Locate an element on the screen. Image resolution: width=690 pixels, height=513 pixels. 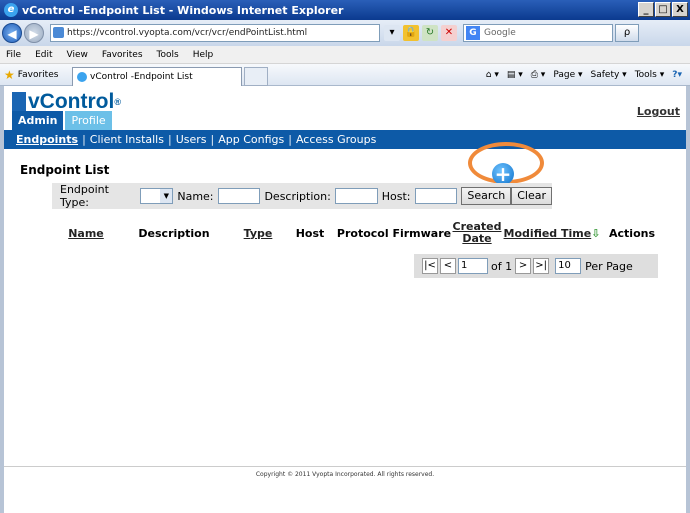
stop-icon: ✕ is located at coordinates (449, 33).